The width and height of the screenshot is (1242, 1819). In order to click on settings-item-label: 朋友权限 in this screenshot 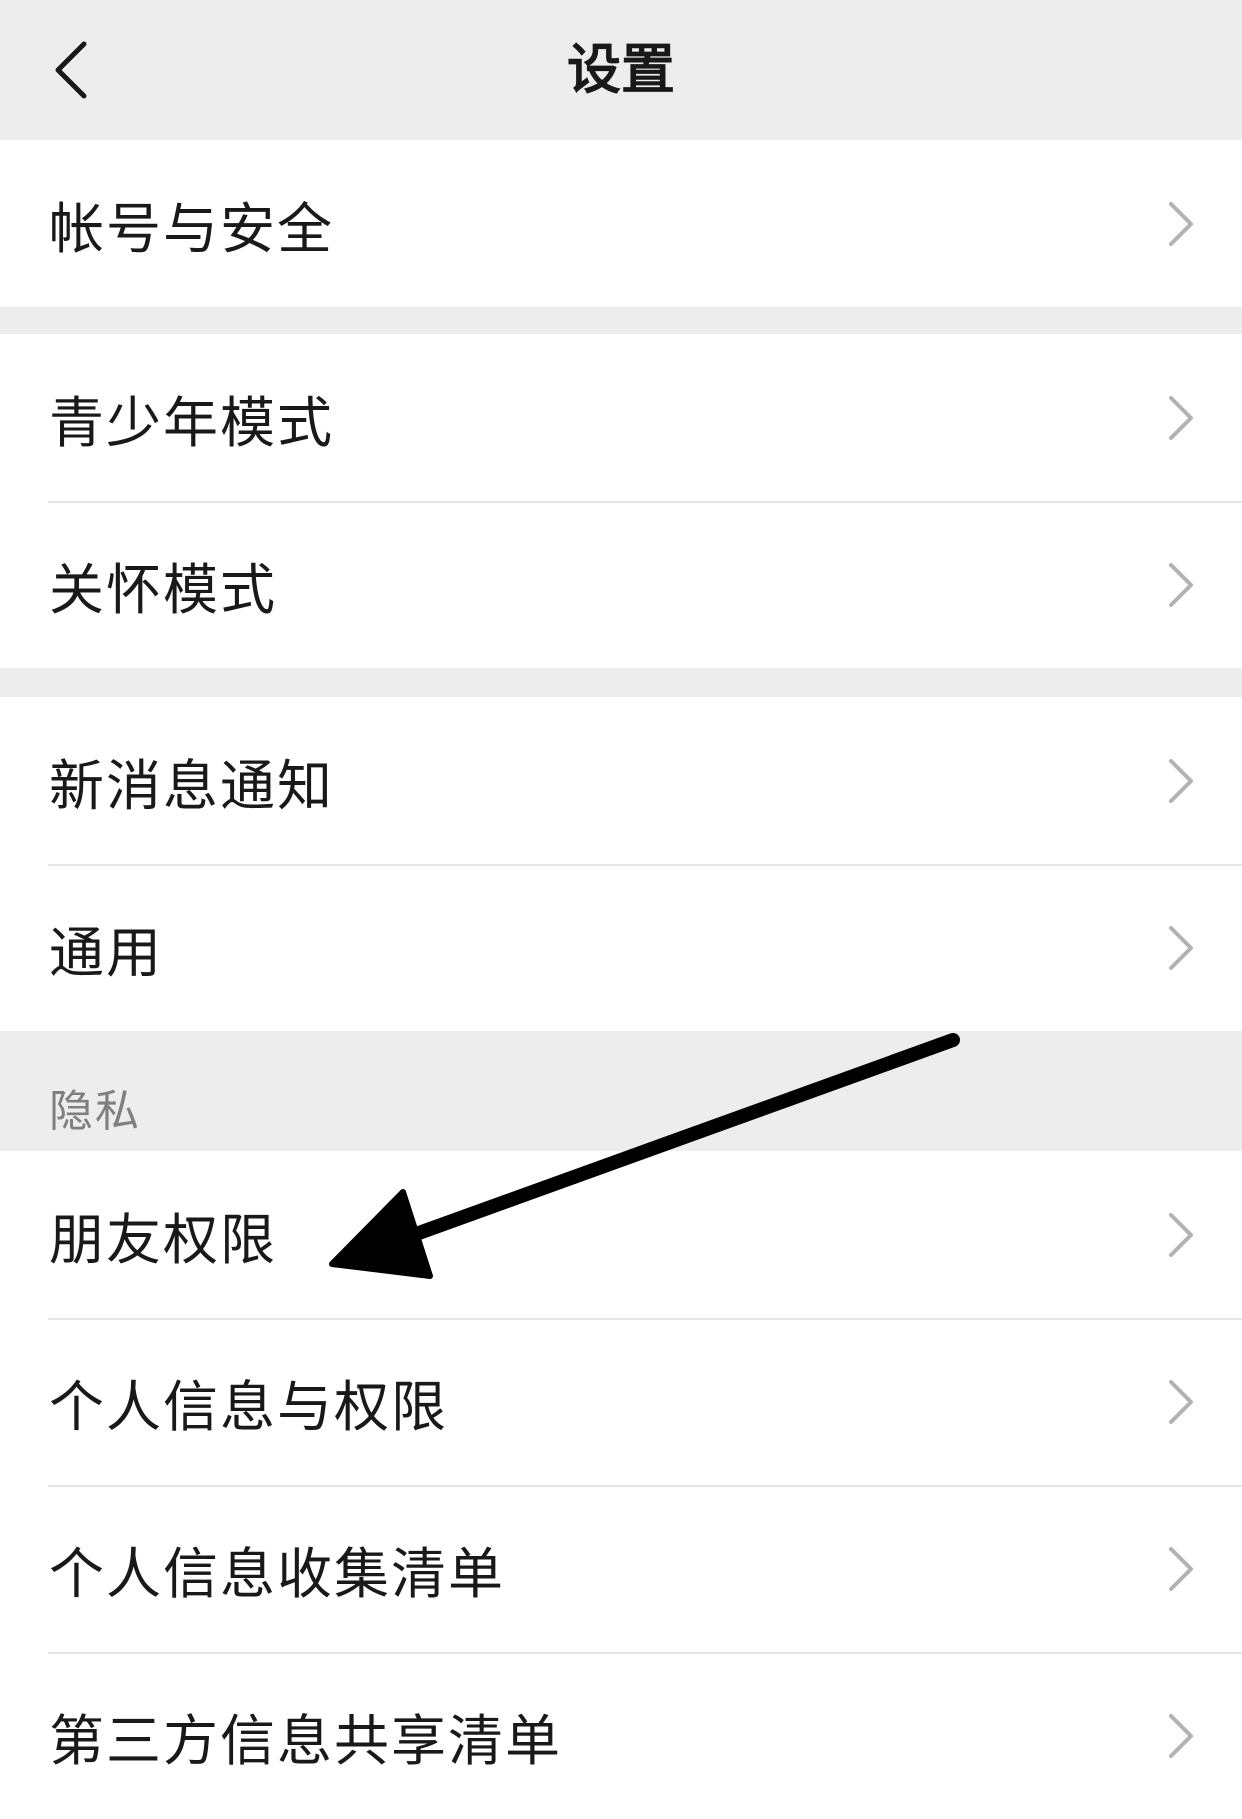, I will do `click(163, 1239)`.